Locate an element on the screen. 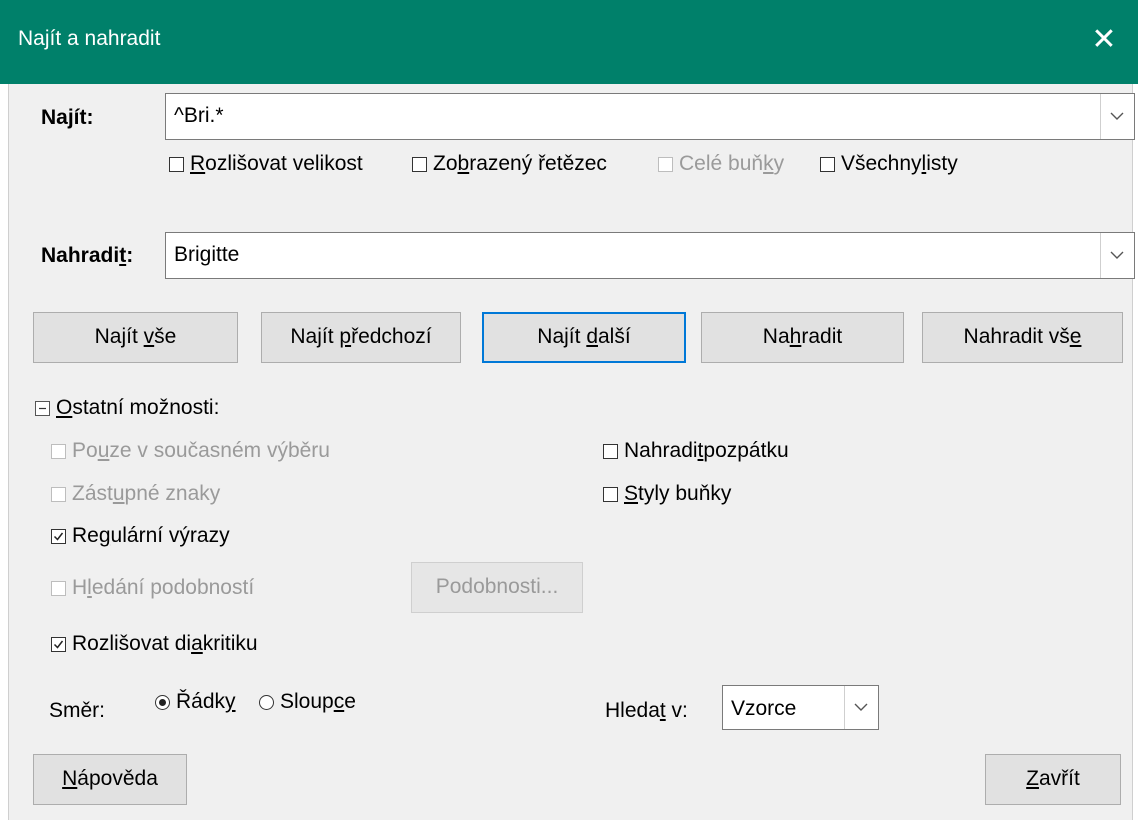  find-dropdown-button is located at coordinates (1117, 116).